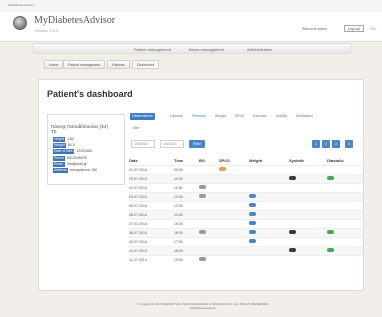 The height and width of the screenshot is (317, 382). I want to click on patient-field: Height 1.82, so click(63, 139).